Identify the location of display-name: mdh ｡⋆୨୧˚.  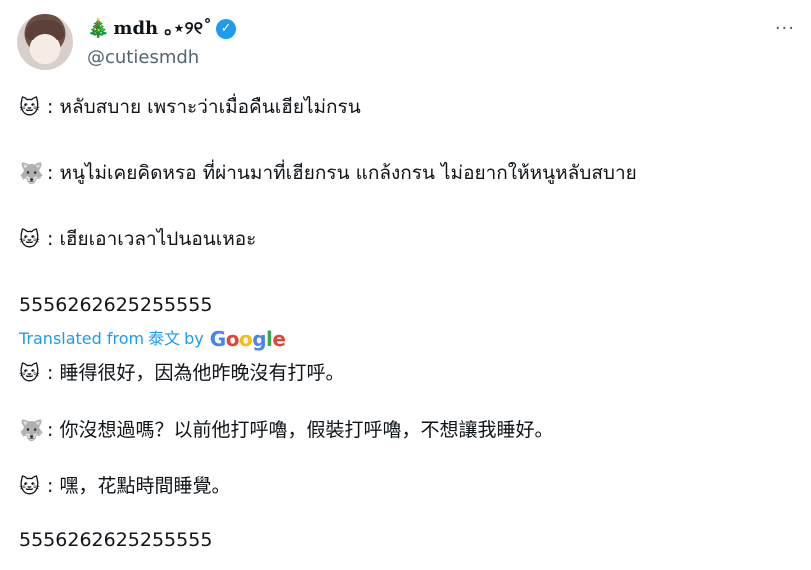
(162, 29).